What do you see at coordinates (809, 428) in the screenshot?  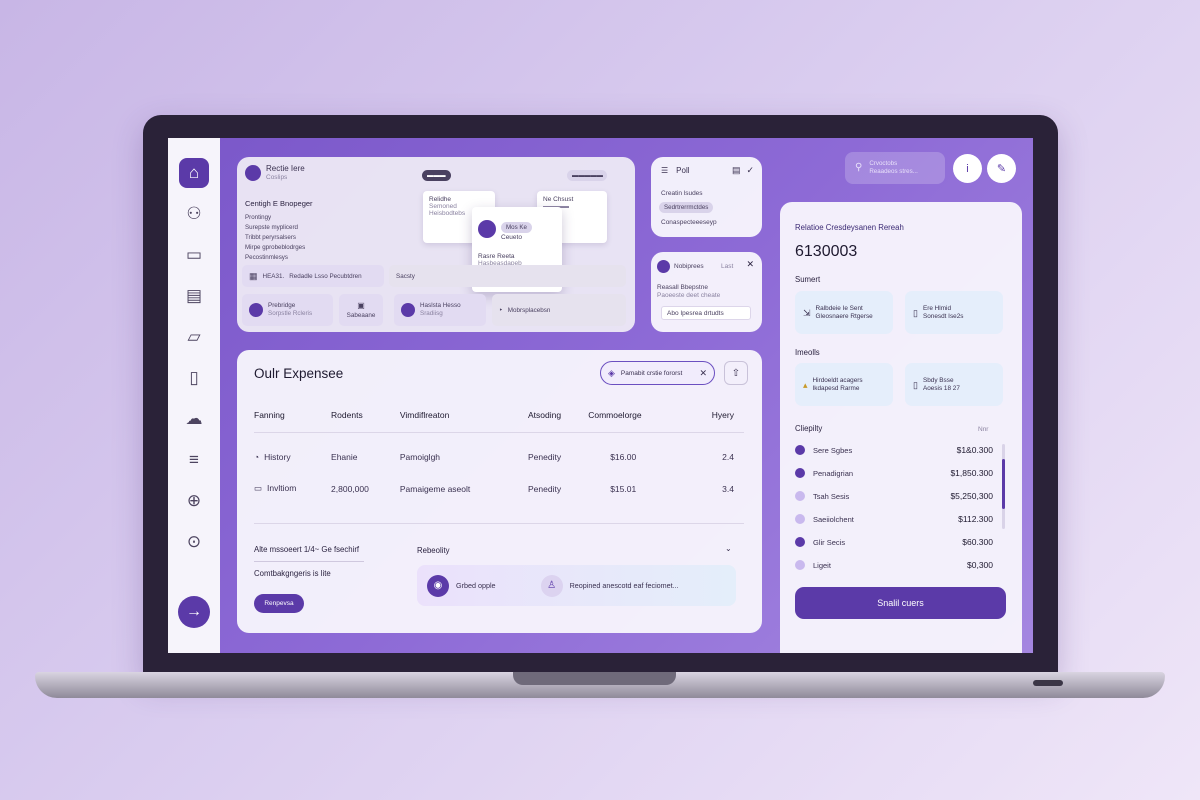 I see `section-label: Cliepilty` at bounding box center [809, 428].